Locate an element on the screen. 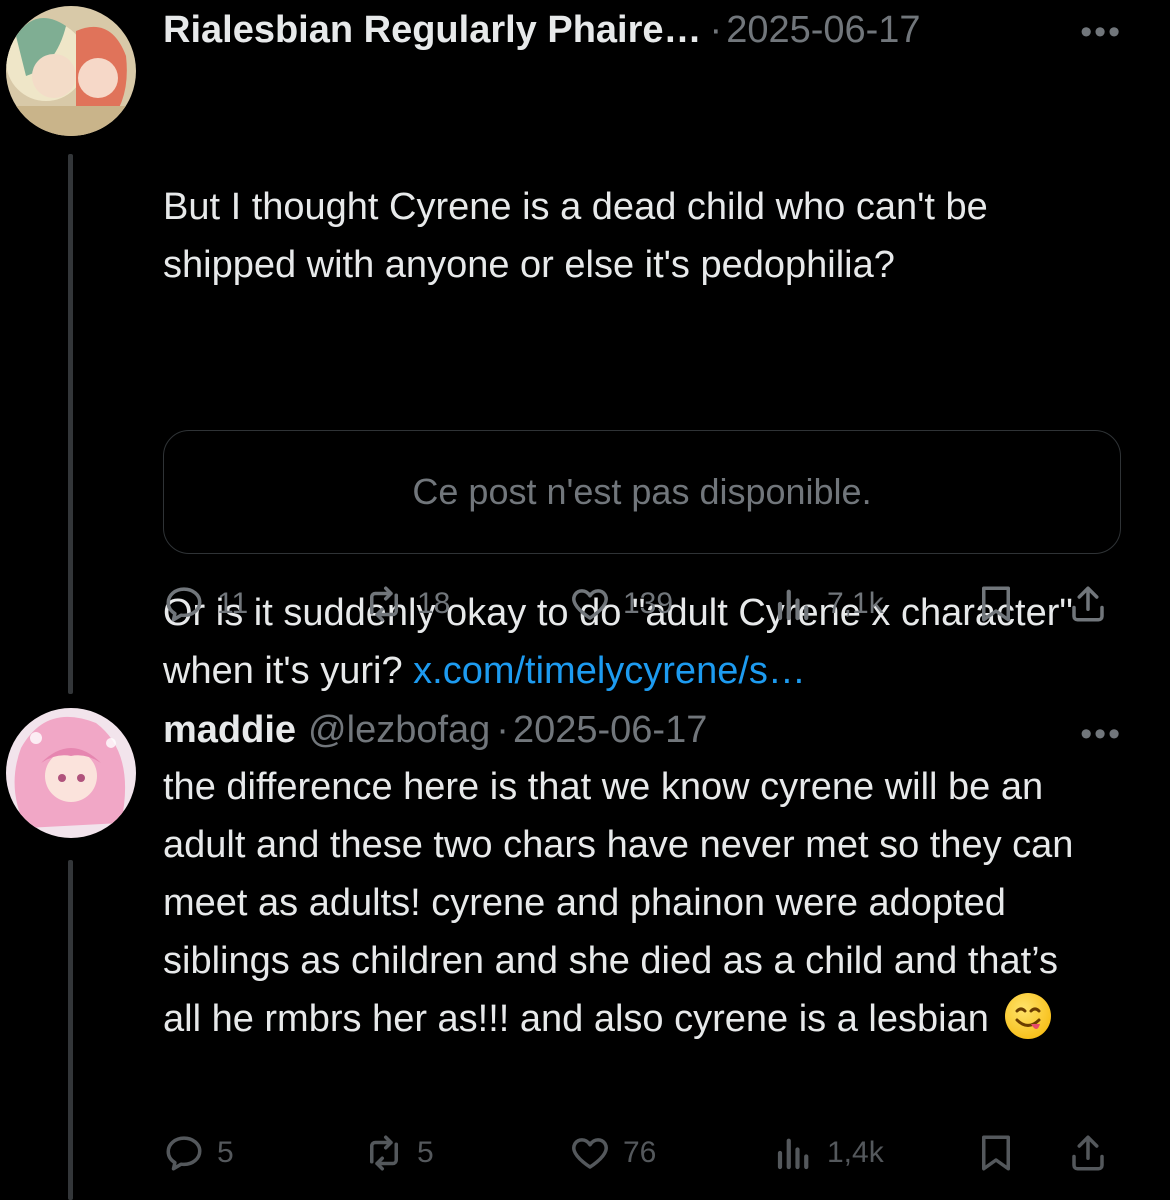 The width and height of the screenshot is (1170, 1200). tweet-actions: 11 18 139 7,1k is located at coordinates (642, 608).